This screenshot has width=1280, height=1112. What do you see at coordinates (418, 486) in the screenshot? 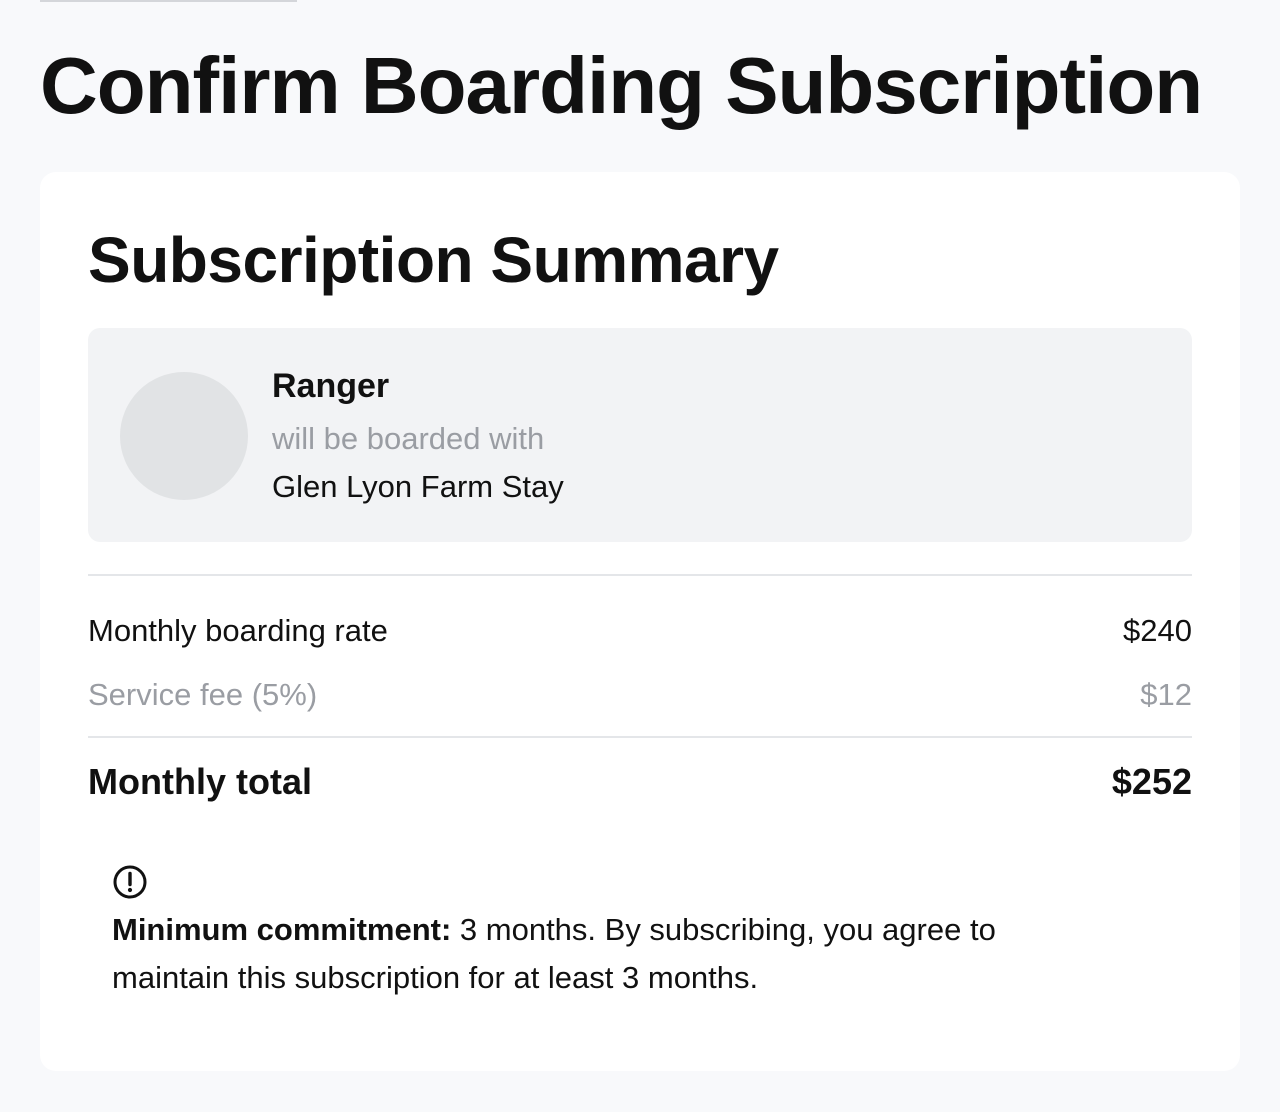
I see `provider-name: Glen Lyon Farm Stay` at bounding box center [418, 486].